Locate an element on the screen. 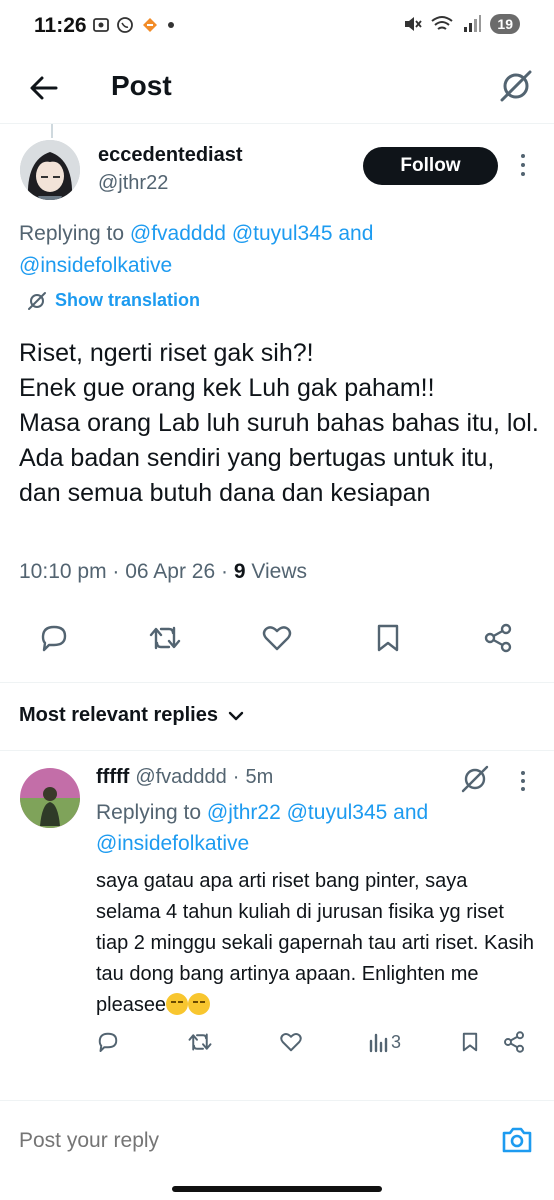  app-notification-icon is located at coordinates (150, 25).